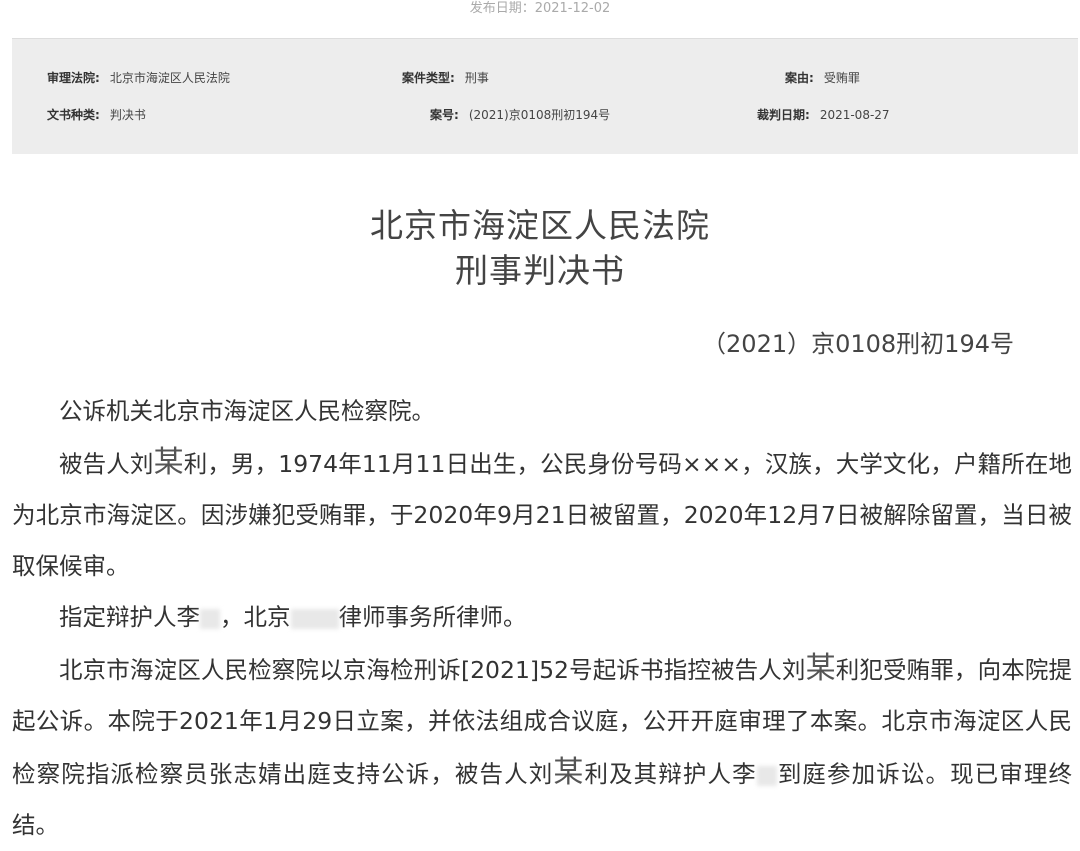 This screenshot has height=851, width=1080. What do you see at coordinates (670, 774) in the screenshot?
I see `text-segment: 利及其辩护人李` at bounding box center [670, 774].